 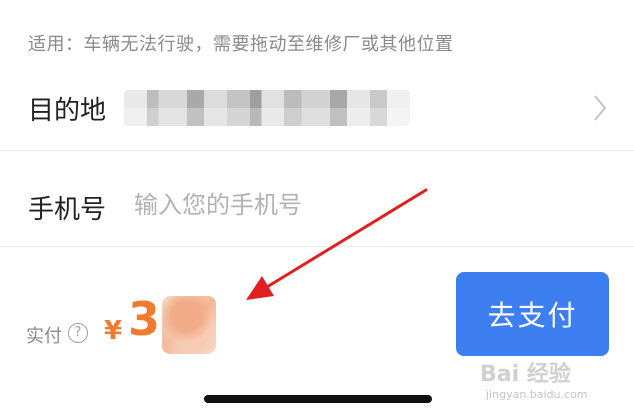 I want to click on price-amount-blurred, so click(x=189, y=325).